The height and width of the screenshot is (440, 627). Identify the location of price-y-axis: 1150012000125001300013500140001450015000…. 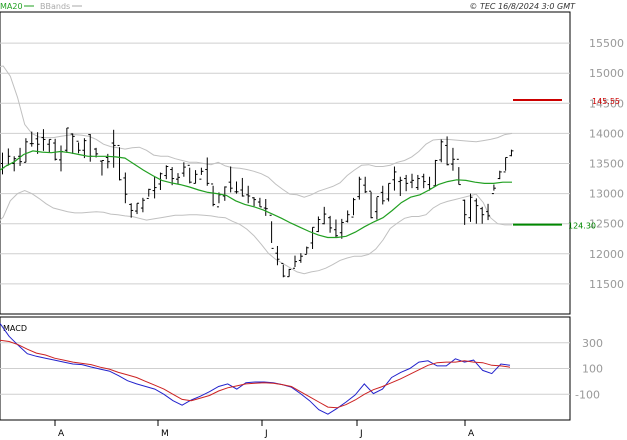
(606, 164).